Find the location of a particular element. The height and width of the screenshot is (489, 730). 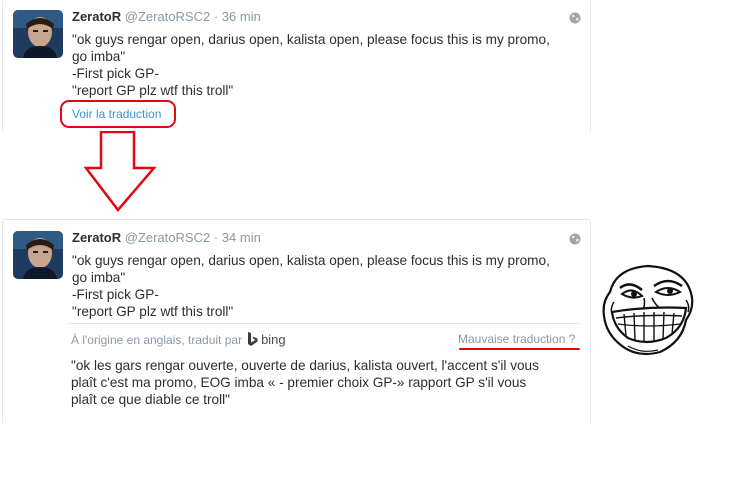

bad-translation-link: Mauvaise traduction ? is located at coordinates (516, 339).